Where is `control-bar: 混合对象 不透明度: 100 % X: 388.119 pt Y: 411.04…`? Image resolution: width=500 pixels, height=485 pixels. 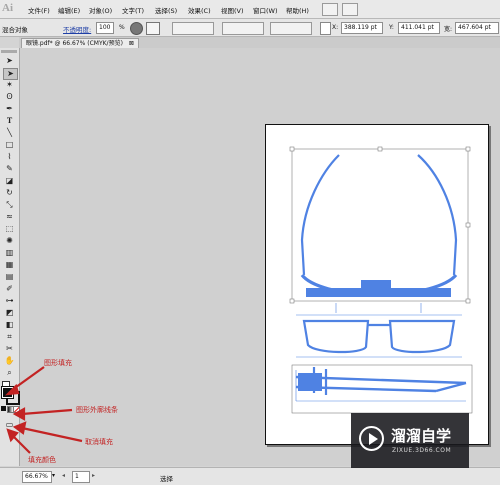 control-bar: 混合对象 不透明度: 100 % X: 388.119 pt Y: 411.04… is located at coordinates (250, 28).